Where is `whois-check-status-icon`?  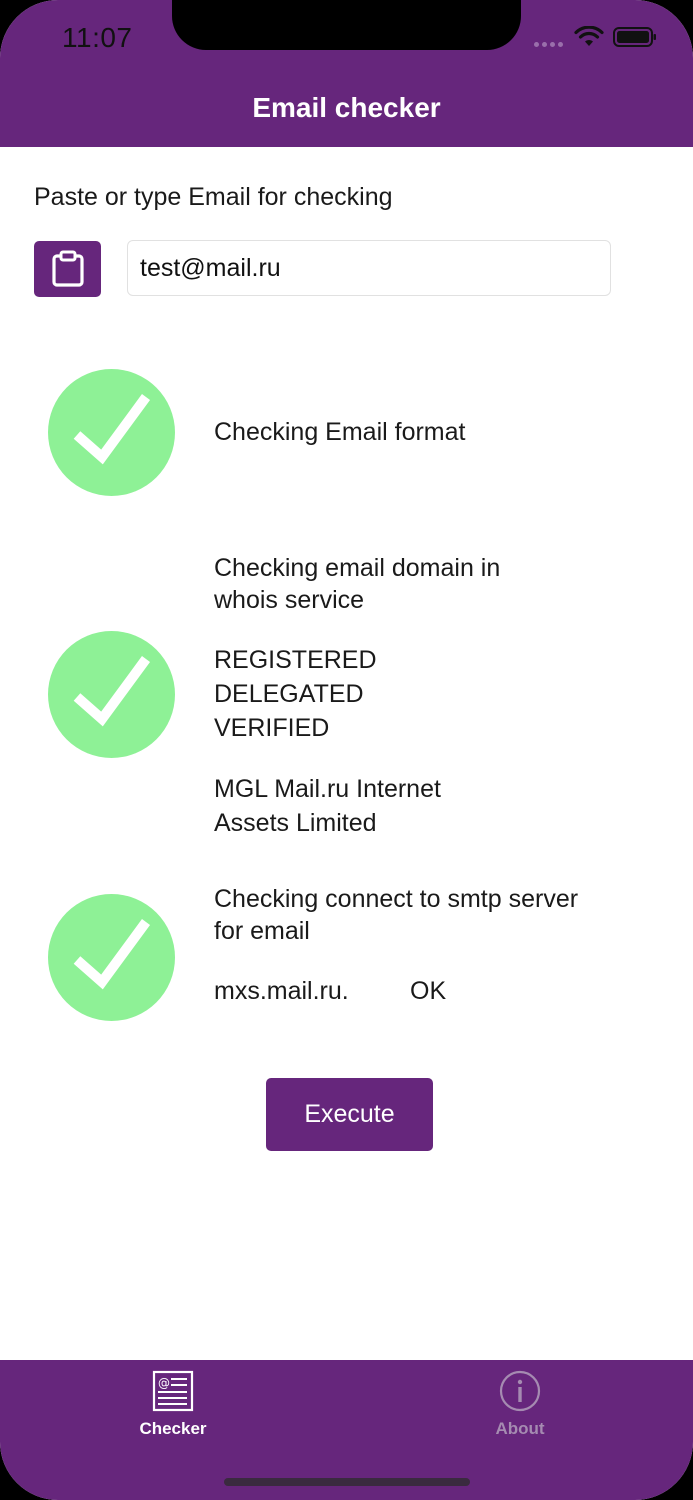
whois-check-status-icon is located at coordinates (111, 694).